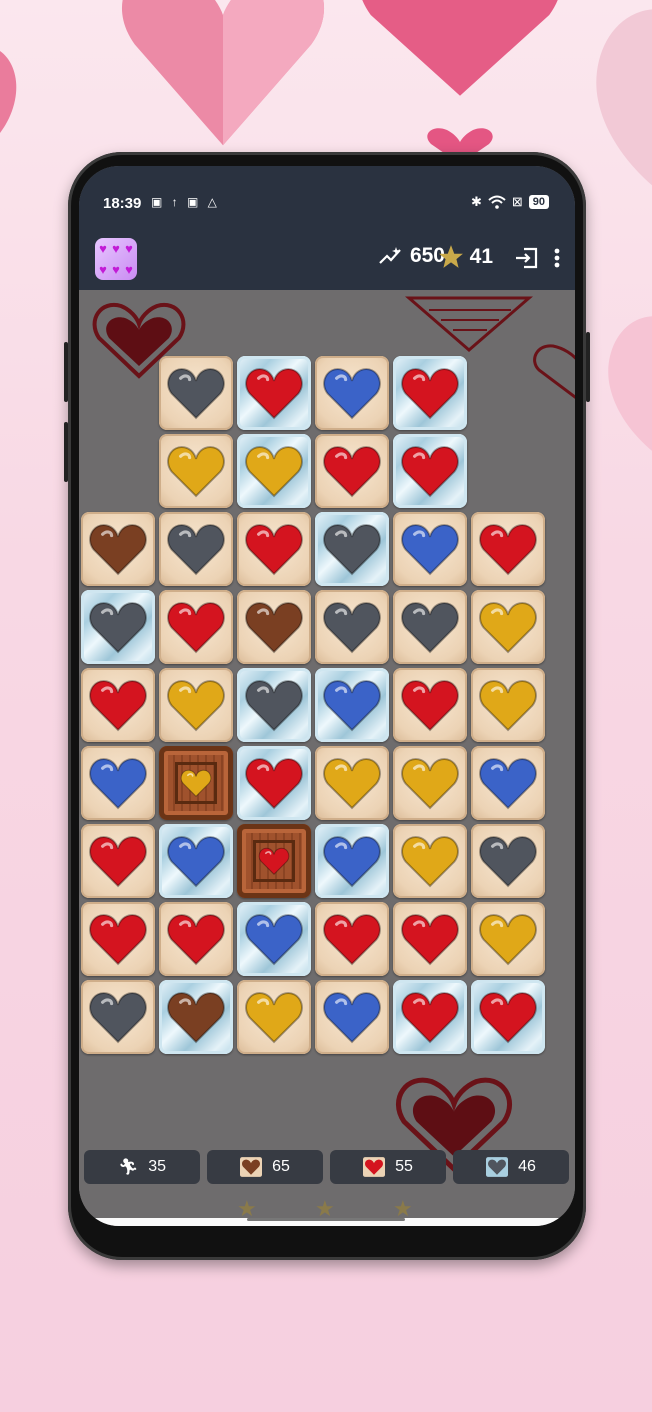 This screenshot has width=652, height=1412. Describe the element at coordinates (517, 201) in the screenshot. I see `sim-icon: ⊠` at that location.